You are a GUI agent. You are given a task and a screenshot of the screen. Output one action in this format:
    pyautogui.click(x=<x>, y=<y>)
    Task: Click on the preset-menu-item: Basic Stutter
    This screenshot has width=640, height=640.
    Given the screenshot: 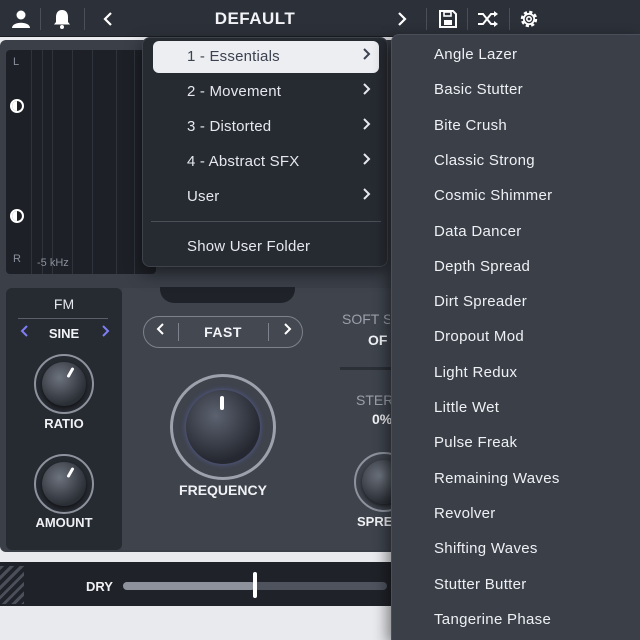 What is the action you would take?
    pyautogui.click(x=516, y=89)
    